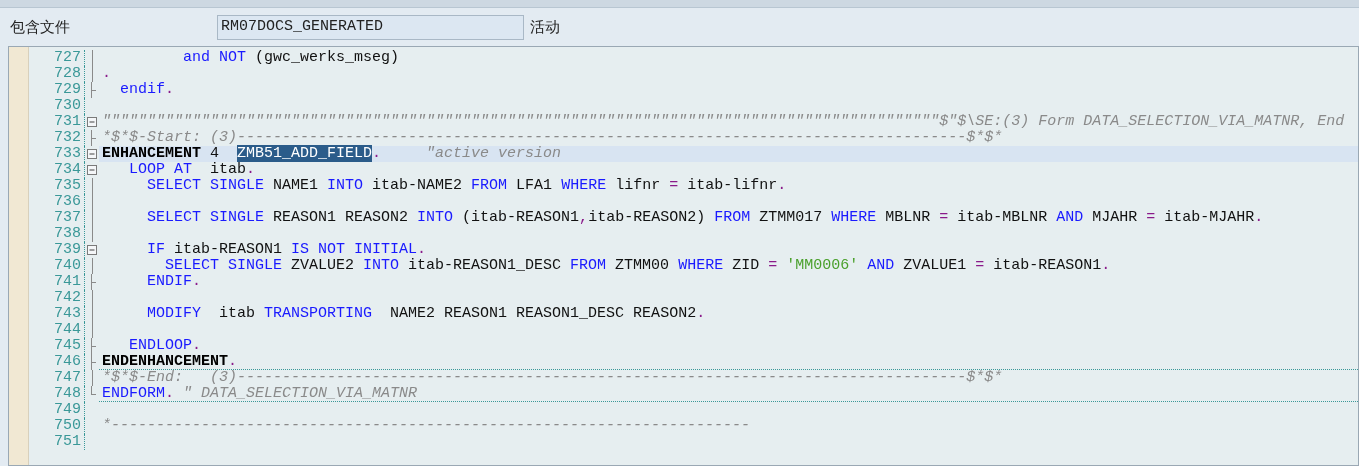  I want to click on code-line: SELECT SINGLE ZVALUE2 INTO itab-REASON1_DESC FROM ZTMM00 WHERE ZID = 'MM0006' AND ZVALUE1 = itab-REASON1., so click(638, 266).